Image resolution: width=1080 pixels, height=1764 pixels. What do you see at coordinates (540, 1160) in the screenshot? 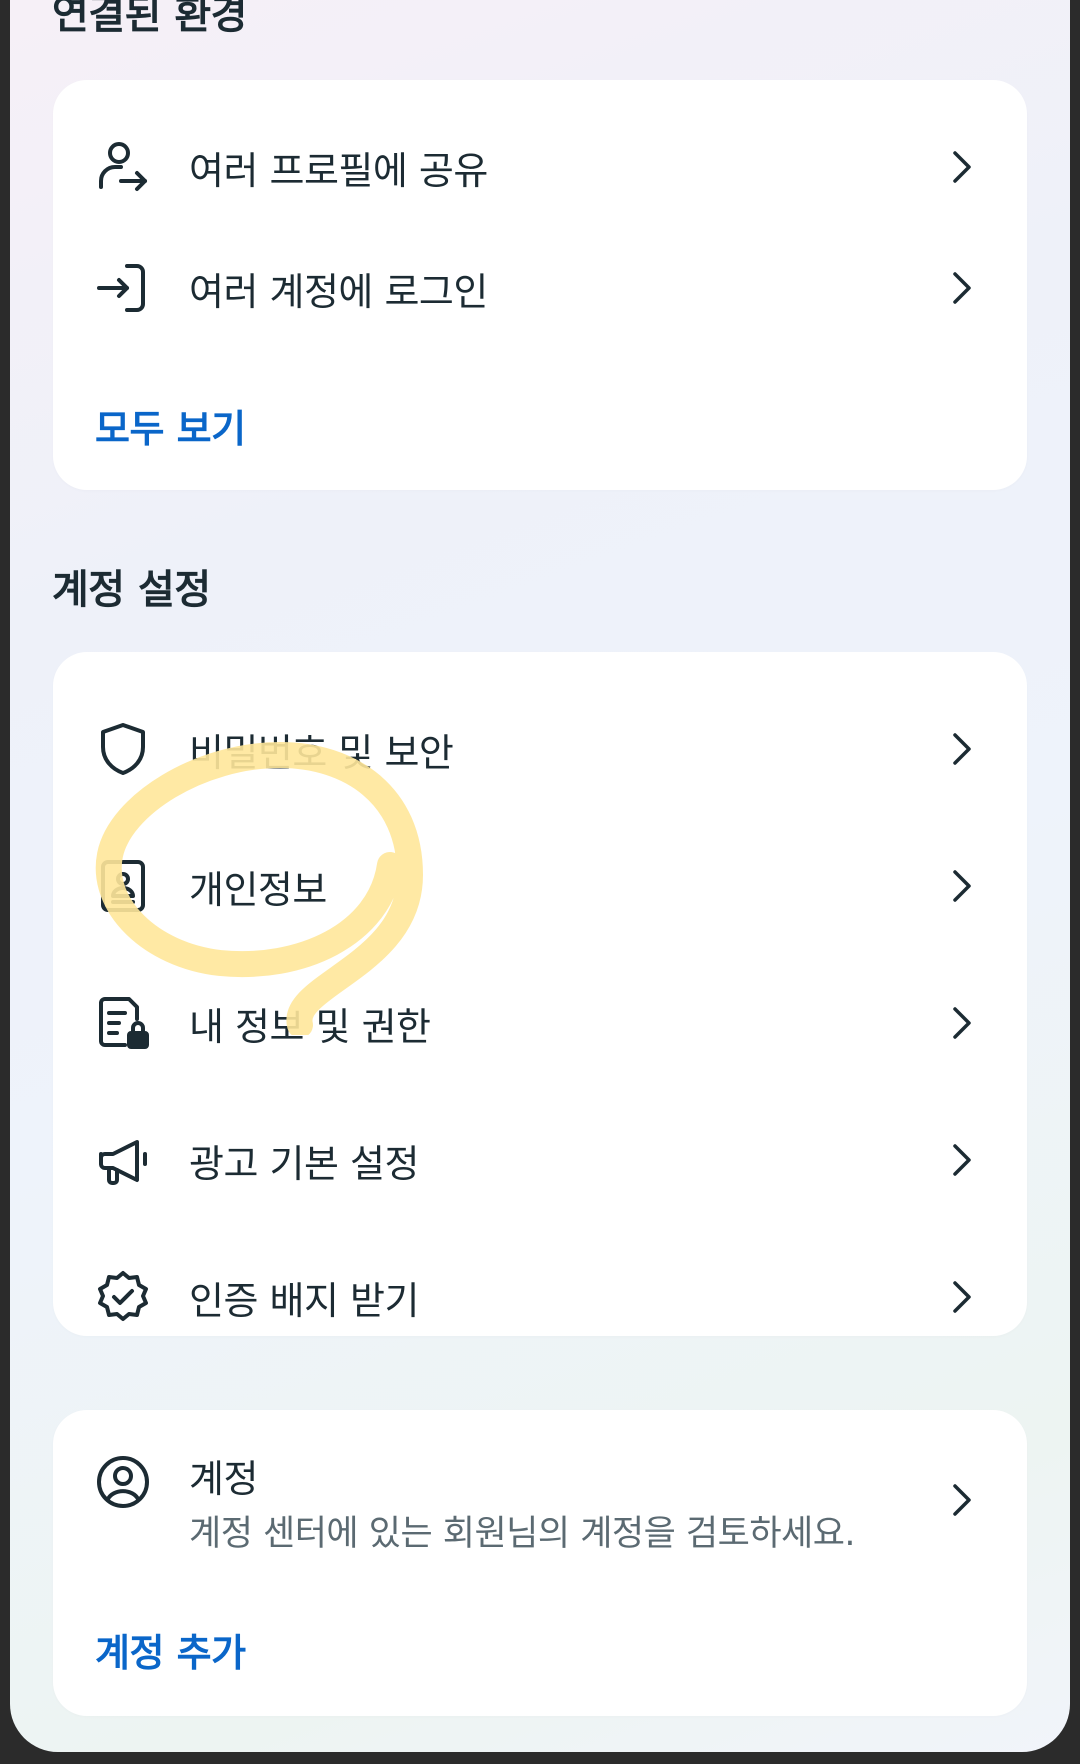
I see `row-ad-preferences: 광고 기본 설정` at bounding box center [540, 1160].